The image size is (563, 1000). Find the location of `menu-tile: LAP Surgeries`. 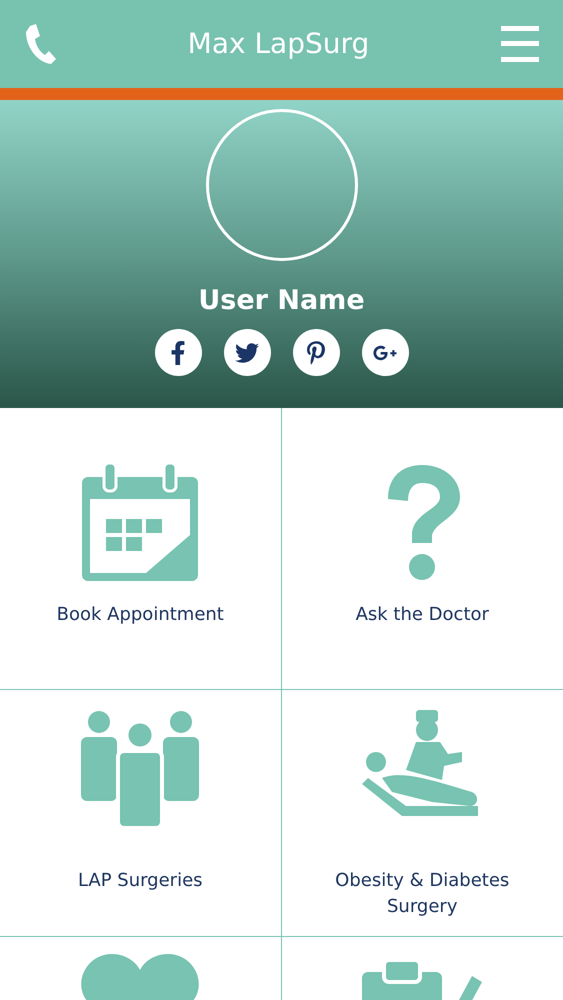

menu-tile: LAP Surgeries is located at coordinates (141, 813).